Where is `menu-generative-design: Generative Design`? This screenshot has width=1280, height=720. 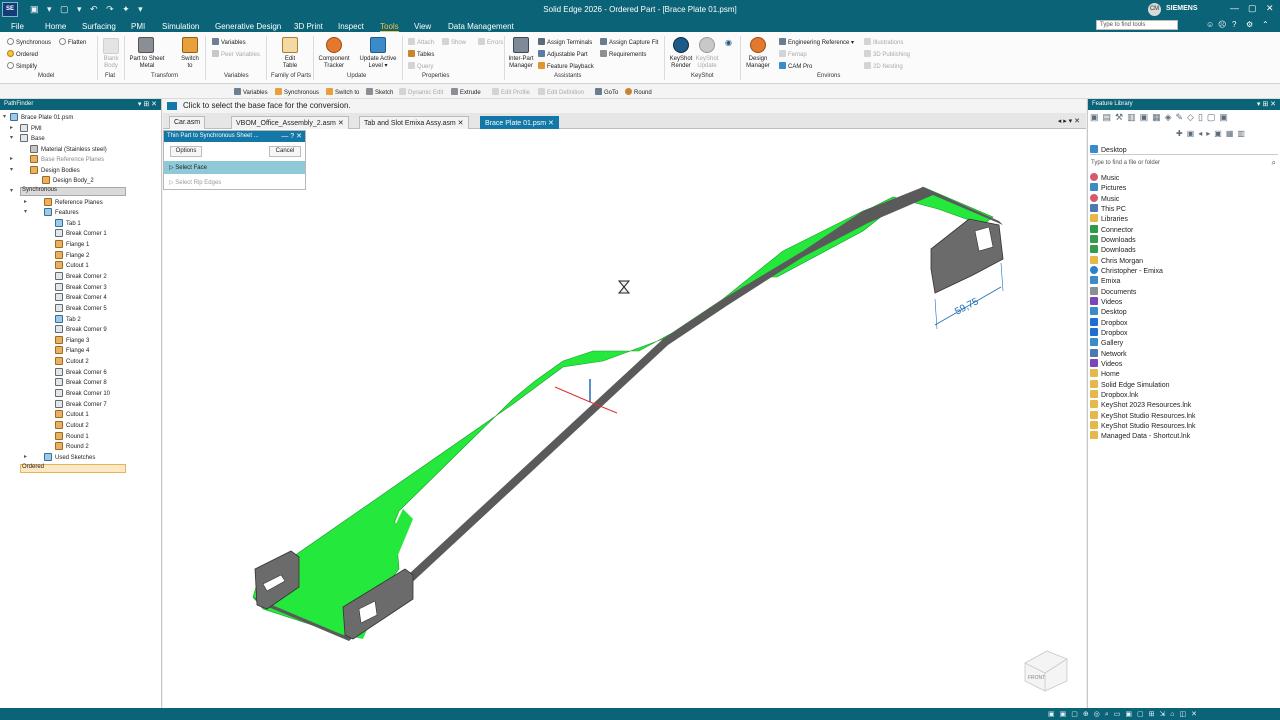 menu-generative-design: Generative Design is located at coordinates (248, 26).